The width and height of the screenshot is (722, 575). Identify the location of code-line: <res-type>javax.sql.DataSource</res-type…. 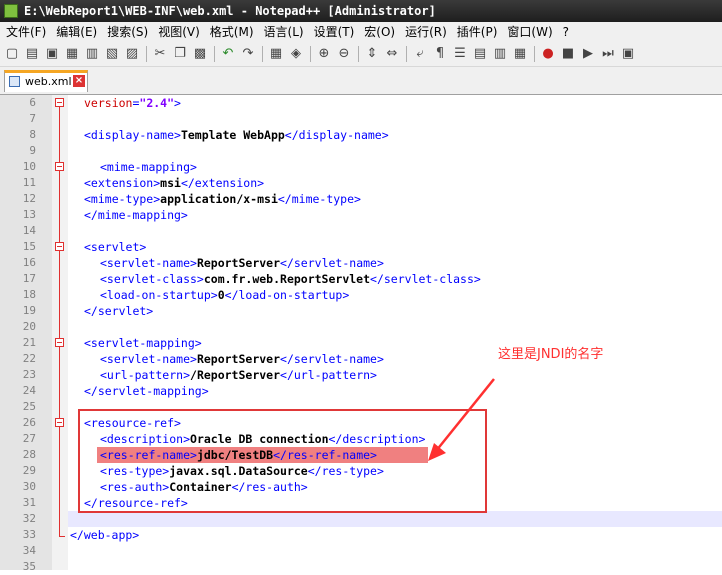
(227, 471).